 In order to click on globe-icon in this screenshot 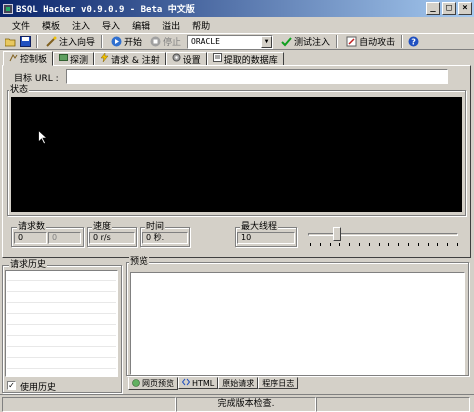, I will do `click(136, 383)`.